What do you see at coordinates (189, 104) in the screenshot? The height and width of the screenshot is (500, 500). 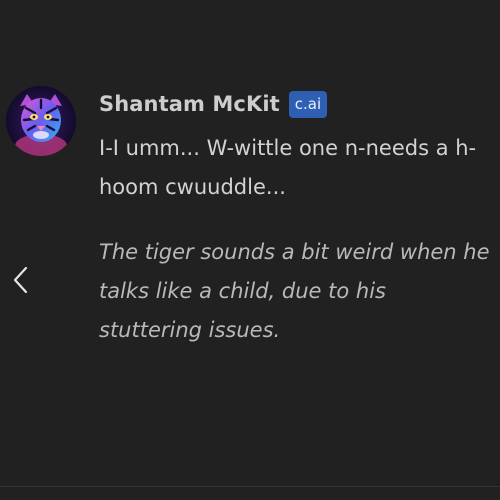 I see `sender-name: Shantam McKit` at bounding box center [189, 104].